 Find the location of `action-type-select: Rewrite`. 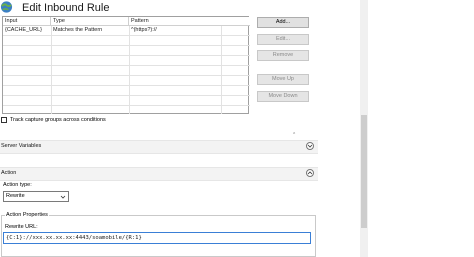

action-type-select: Rewrite is located at coordinates (36, 196).